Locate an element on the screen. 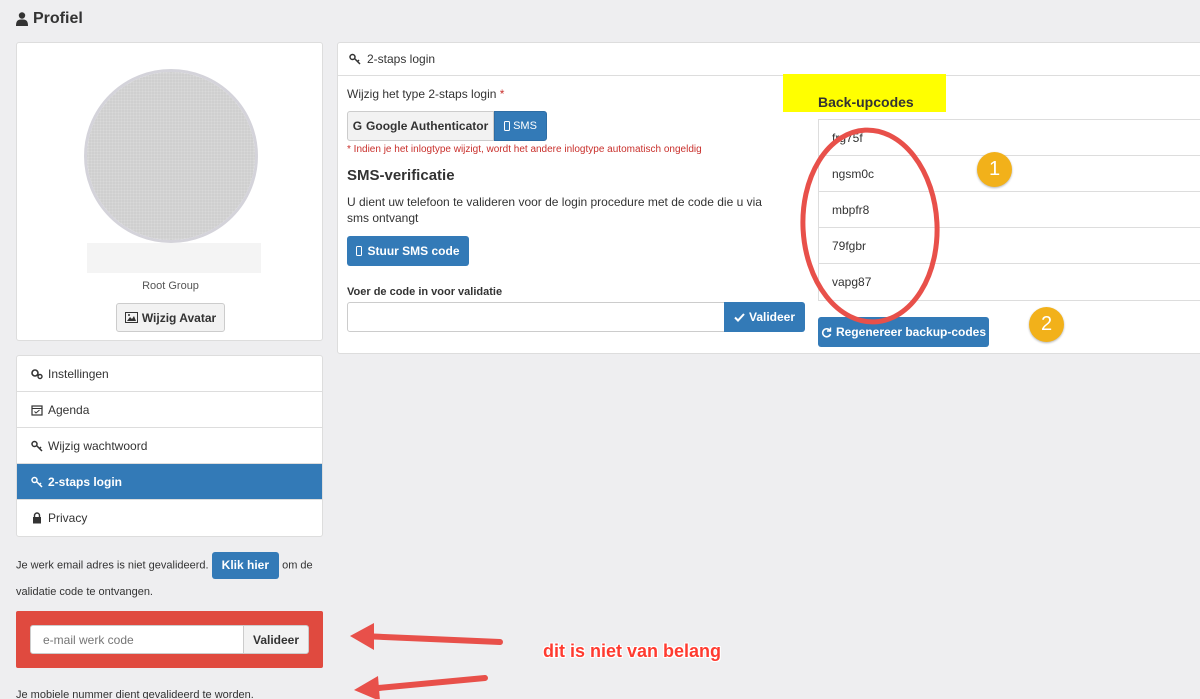 The height and width of the screenshot is (699, 1200). request-code-button: Klik hier is located at coordinates (245, 565).